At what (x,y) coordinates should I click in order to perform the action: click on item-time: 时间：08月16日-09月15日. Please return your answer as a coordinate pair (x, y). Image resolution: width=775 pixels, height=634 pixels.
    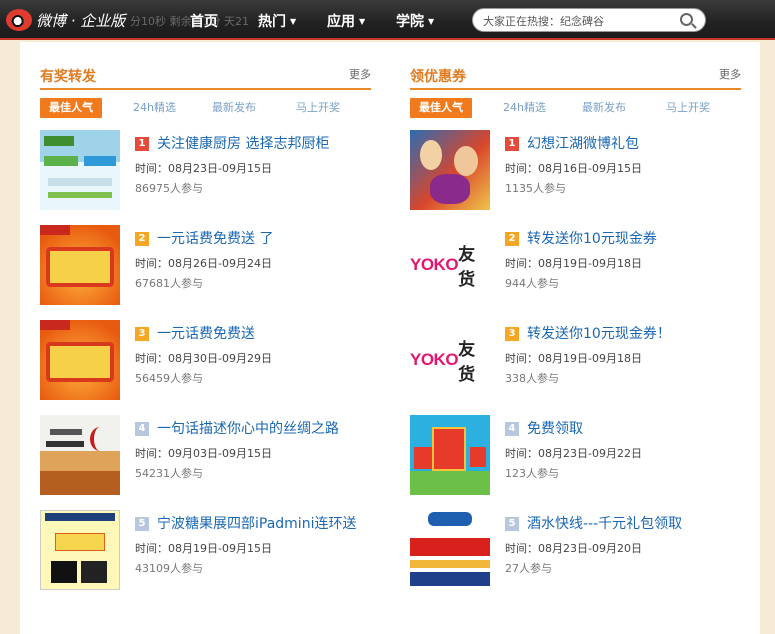
    Looking at the image, I should click on (573, 168).